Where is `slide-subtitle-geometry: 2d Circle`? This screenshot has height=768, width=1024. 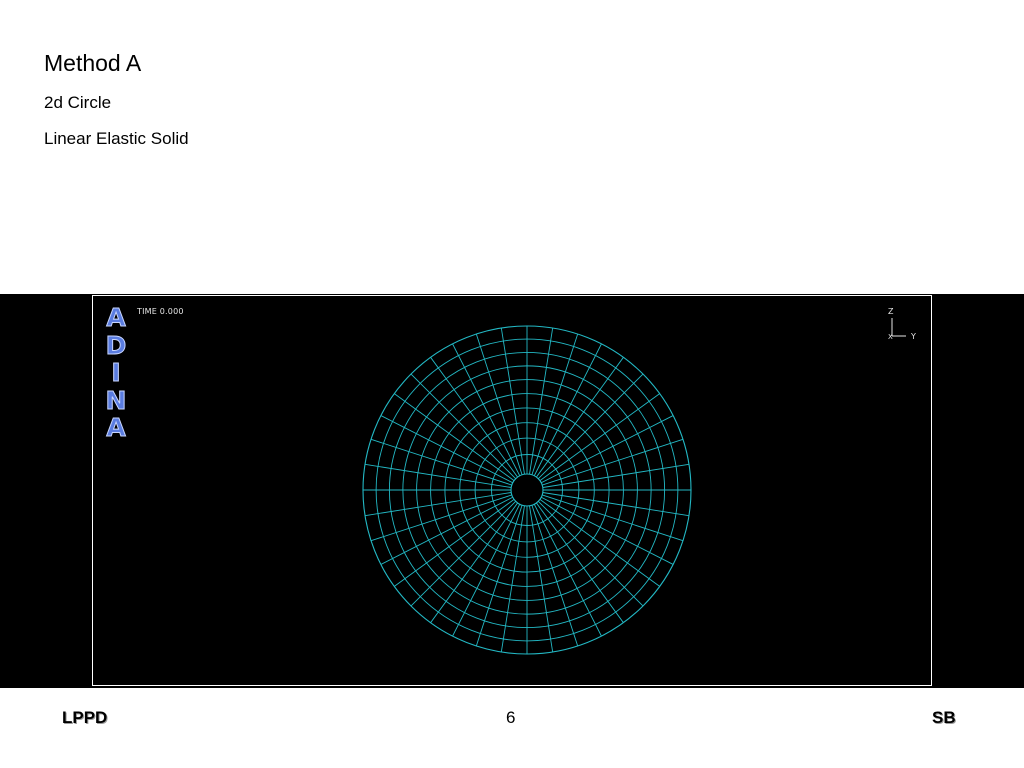 slide-subtitle-geometry: 2d Circle is located at coordinates (78, 102).